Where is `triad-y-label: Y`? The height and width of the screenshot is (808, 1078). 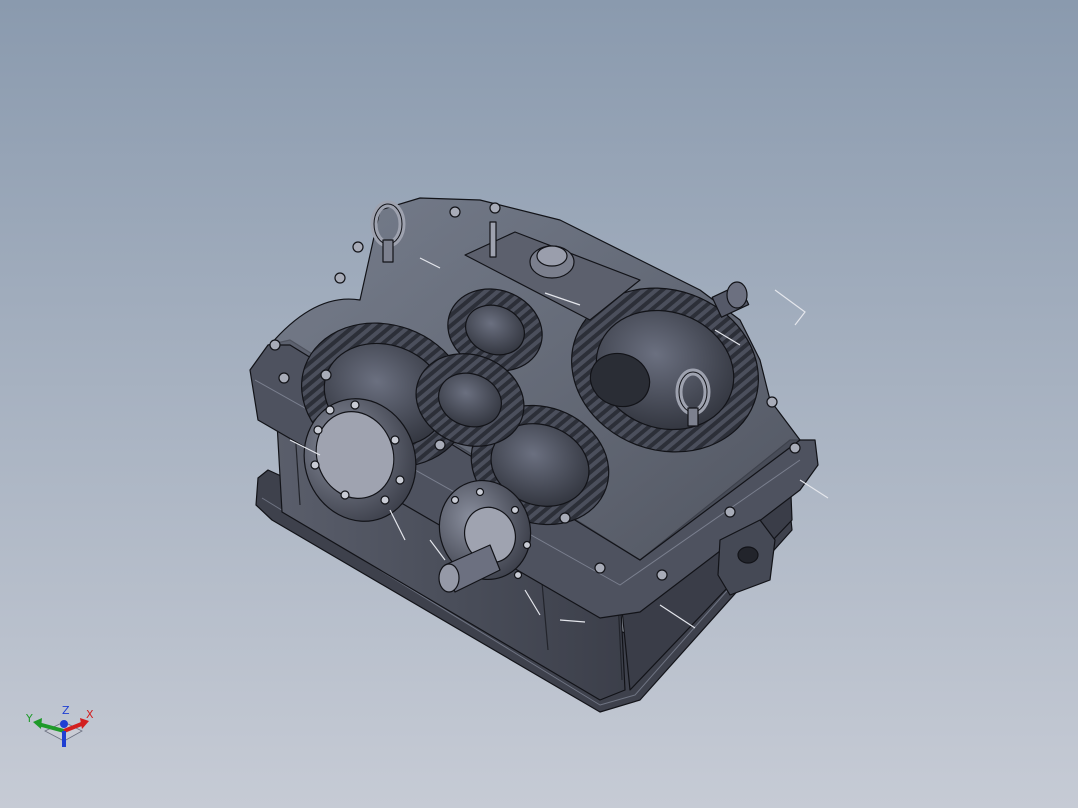
triad-y-label: Y is located at coordinates (29, 718).